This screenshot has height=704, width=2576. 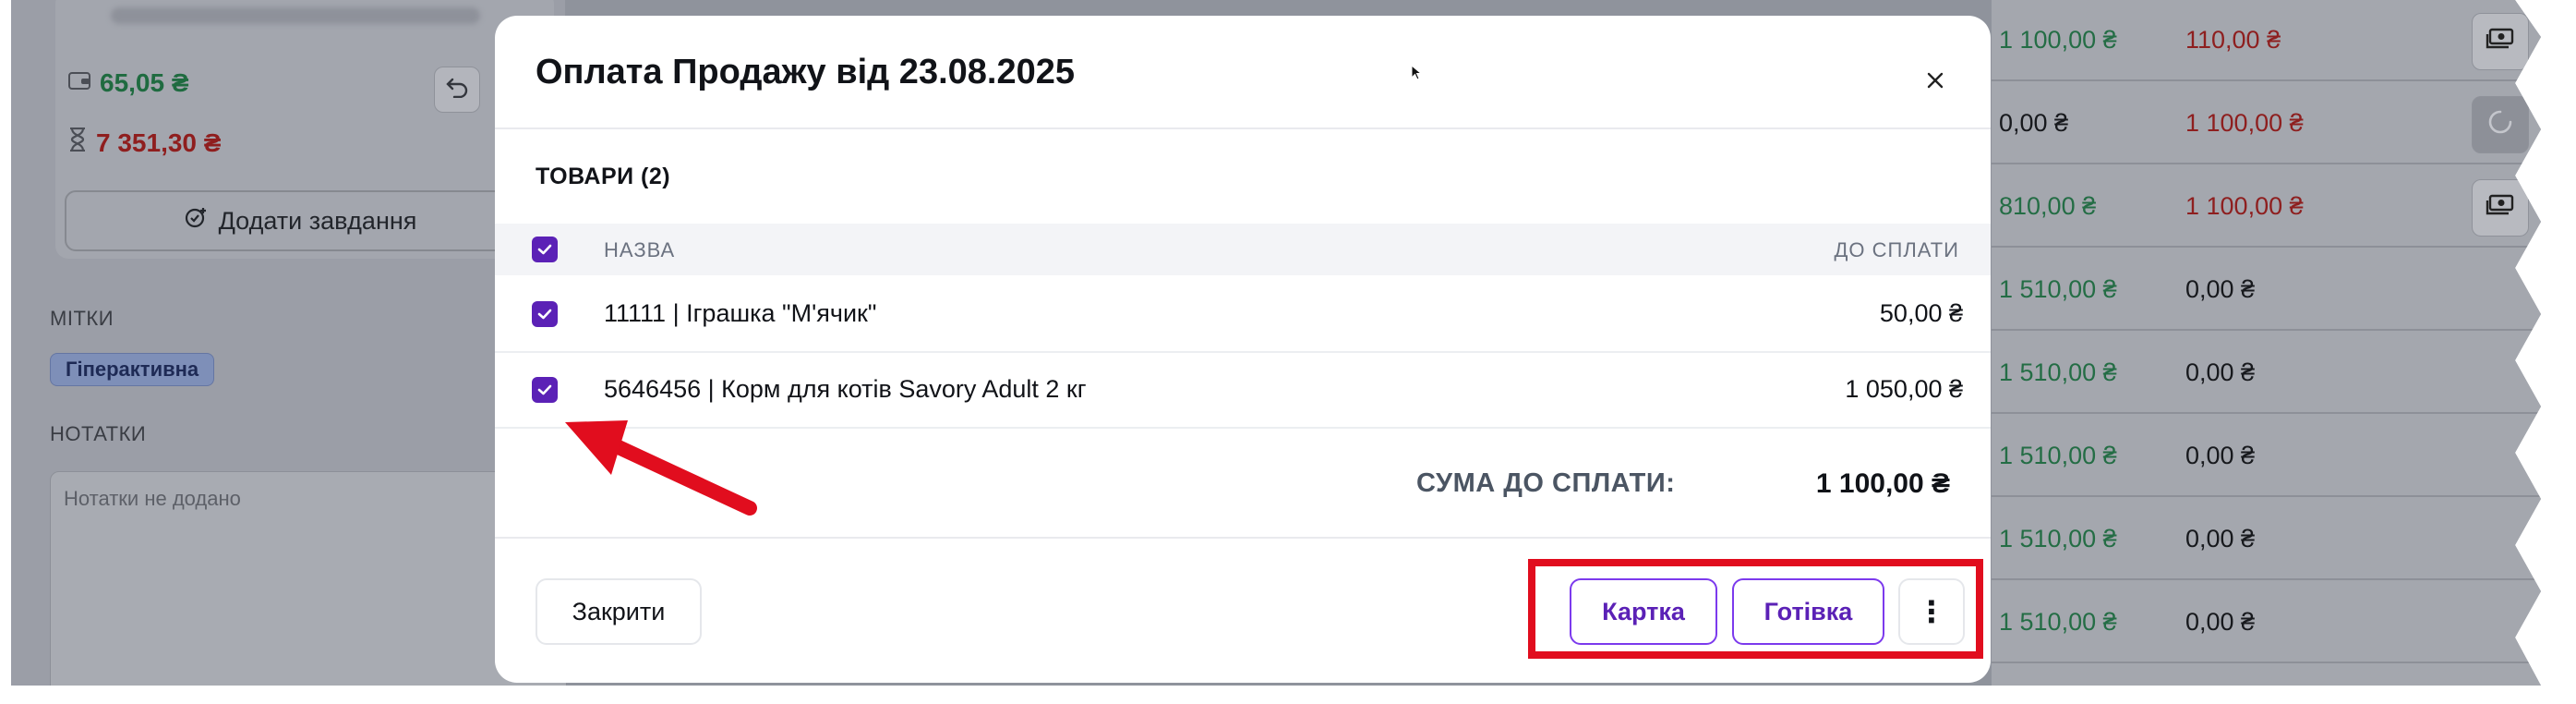 I want to click on mouse-cursor-icon, so click(x=1417, y=72).